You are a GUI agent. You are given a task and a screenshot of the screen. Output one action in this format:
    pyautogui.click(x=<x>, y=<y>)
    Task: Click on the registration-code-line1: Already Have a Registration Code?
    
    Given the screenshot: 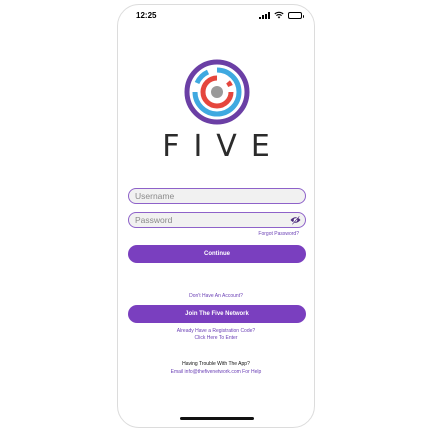 What is the action you would take?
    pyautogui.click(x=216, y=331)
    